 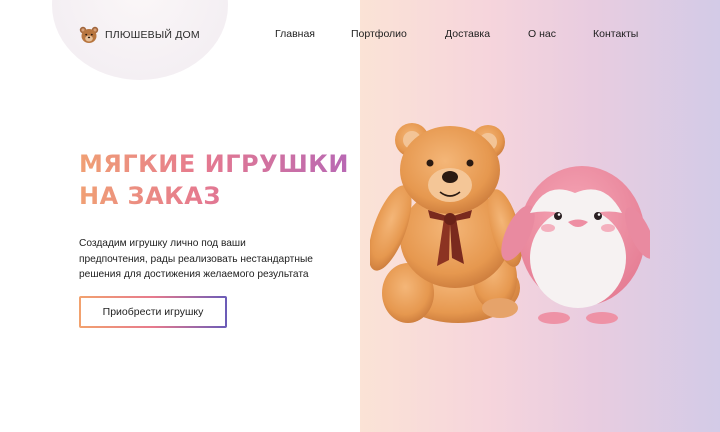 What do you see at coordinates (615, 34) in the screenshot?
I see `nav-item-contacts: Контакты` at bounding box center [615, 34].